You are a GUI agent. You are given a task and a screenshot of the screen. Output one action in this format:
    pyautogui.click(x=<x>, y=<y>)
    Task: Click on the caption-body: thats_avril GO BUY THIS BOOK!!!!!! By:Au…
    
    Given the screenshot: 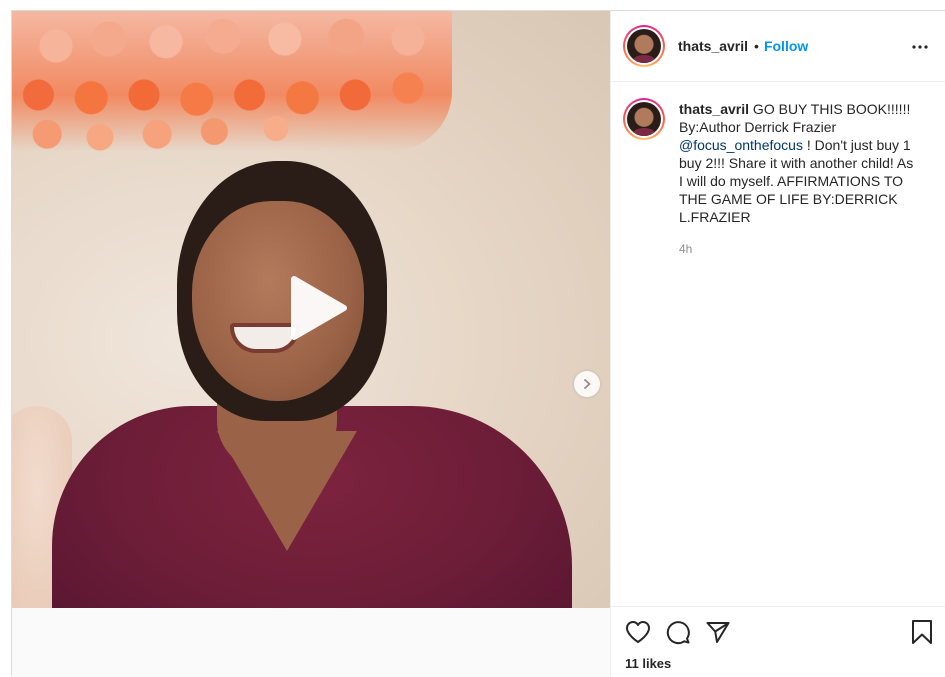 What is the action you would take?
    pyautogui.click(x=799, y=178)
    